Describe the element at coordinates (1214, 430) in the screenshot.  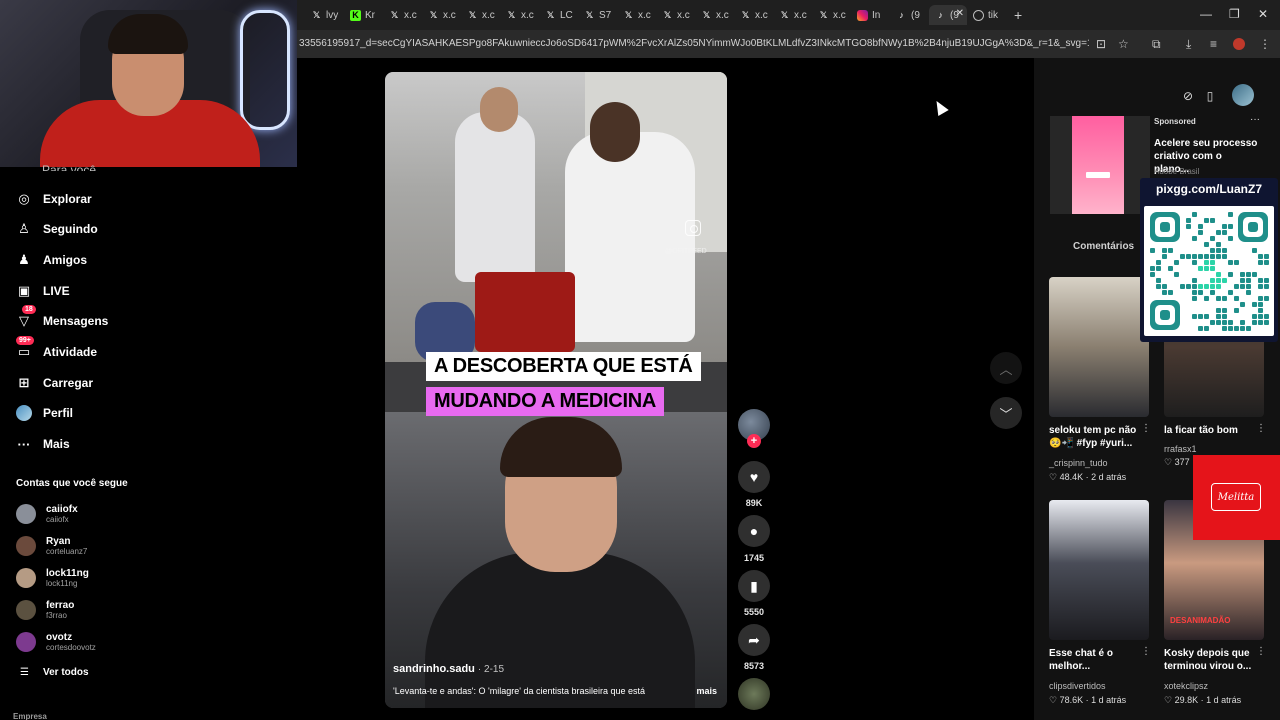
I see `video-title: la ficar tão bom` at that location.